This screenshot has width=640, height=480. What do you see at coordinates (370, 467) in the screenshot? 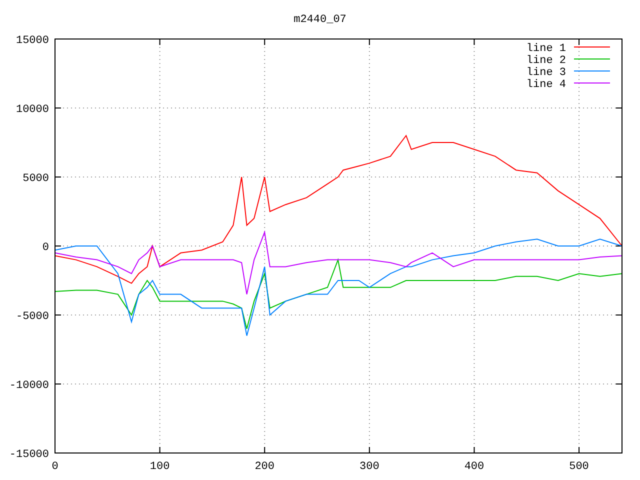
I see `tick-label: 300` at bounding box center [370, 467].